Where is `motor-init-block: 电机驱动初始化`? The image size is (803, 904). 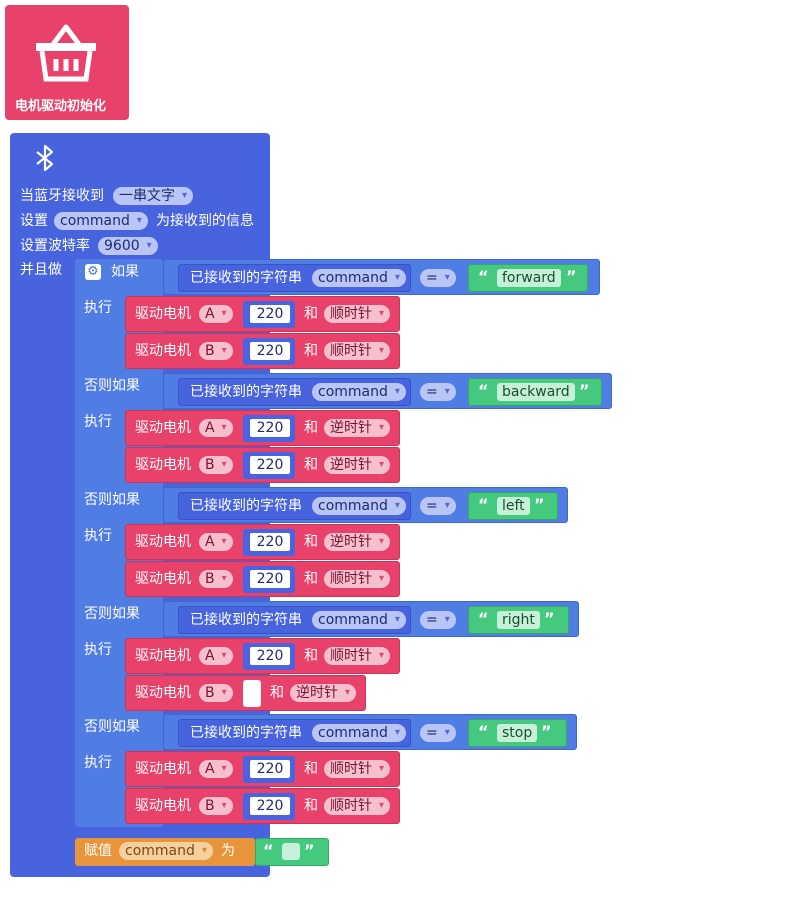
motor-init-block: 电机驱动初始化 is located at coordinates (67, 62).